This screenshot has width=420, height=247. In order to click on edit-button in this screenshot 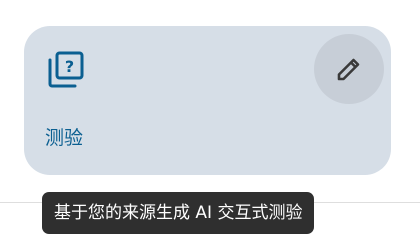, I will do `click(349, 69)`.